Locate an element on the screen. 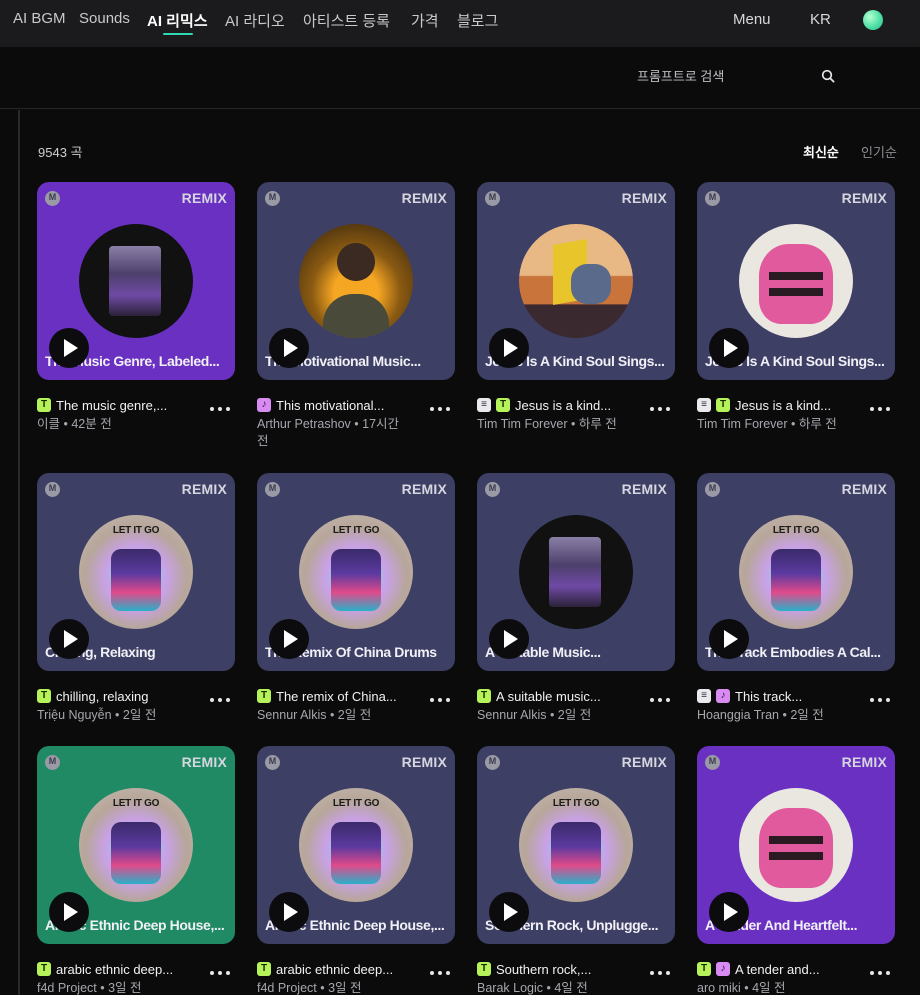 The width and height of the screenshot is (920, 995). menu-button: Menu is located at coordinates (752, 19).